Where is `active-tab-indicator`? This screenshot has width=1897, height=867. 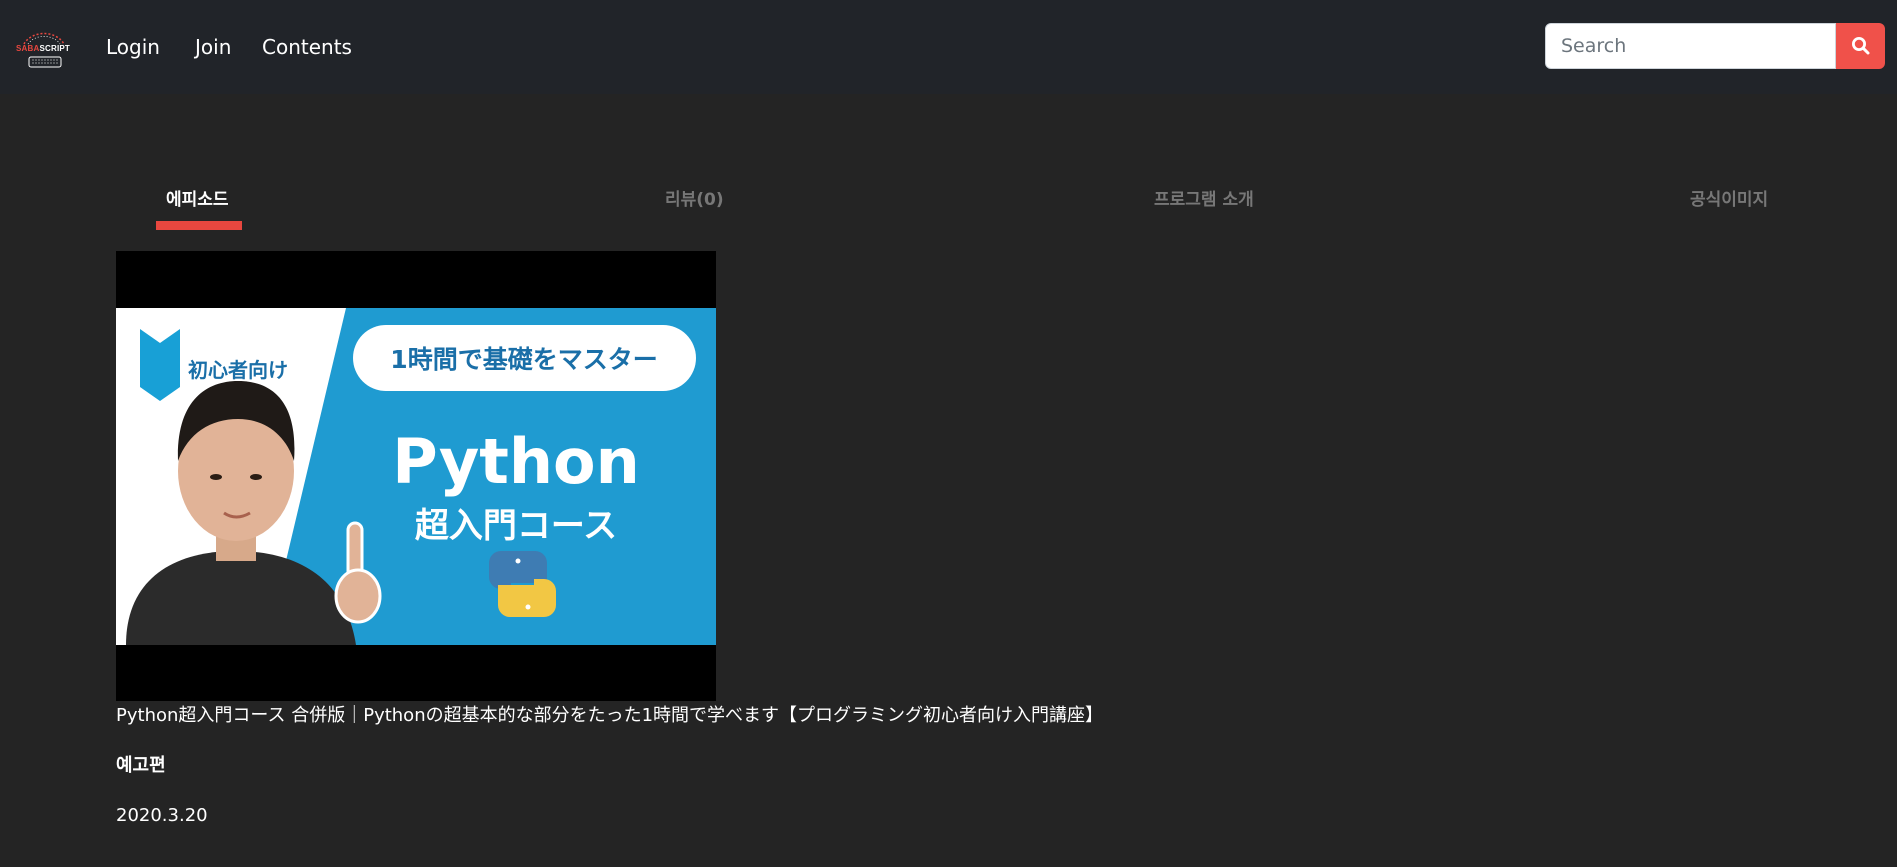 active-tab-indicator is located at coordinates (199, 225).